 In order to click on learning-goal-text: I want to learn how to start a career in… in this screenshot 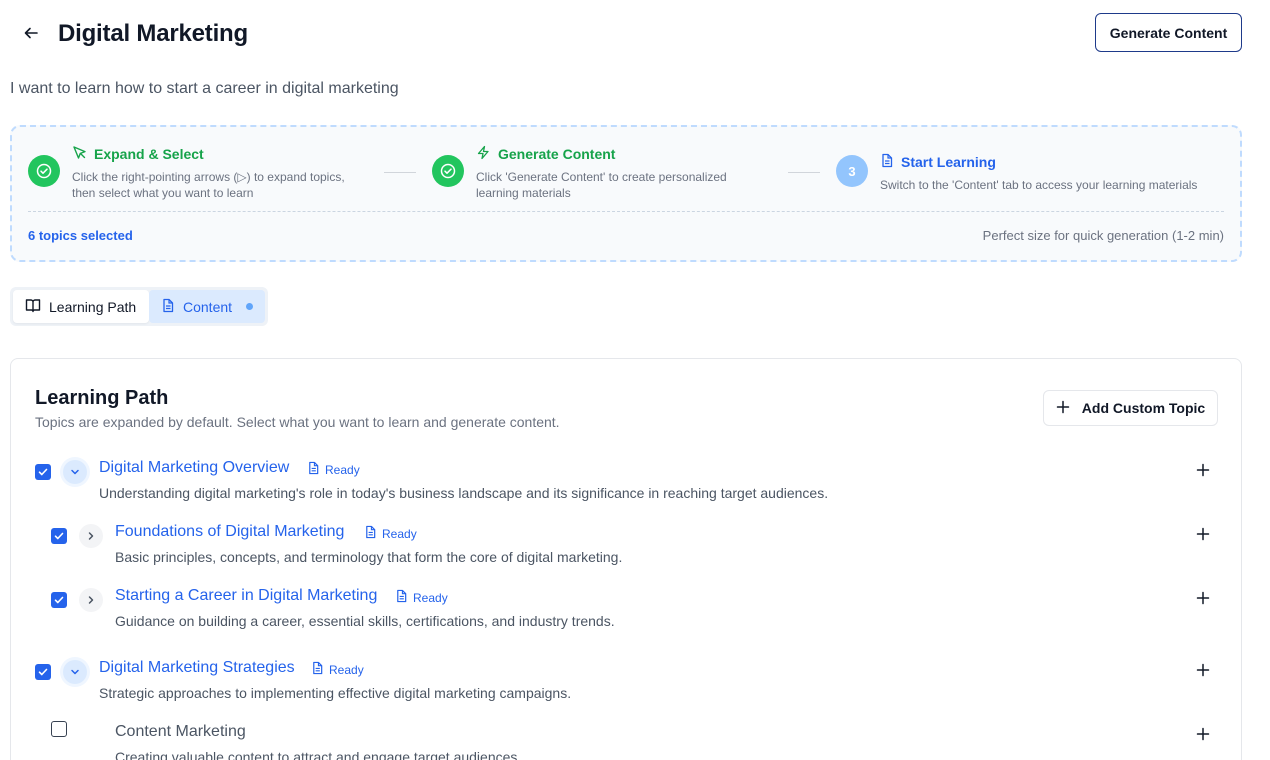, I will do `click(204, 88)`.